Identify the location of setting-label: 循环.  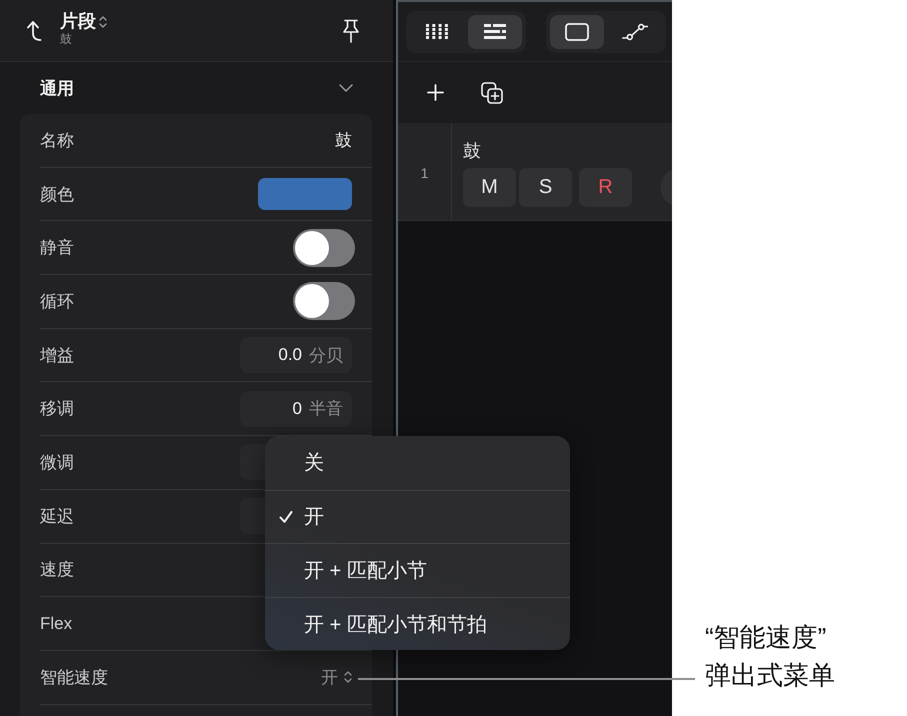
(57, 301).